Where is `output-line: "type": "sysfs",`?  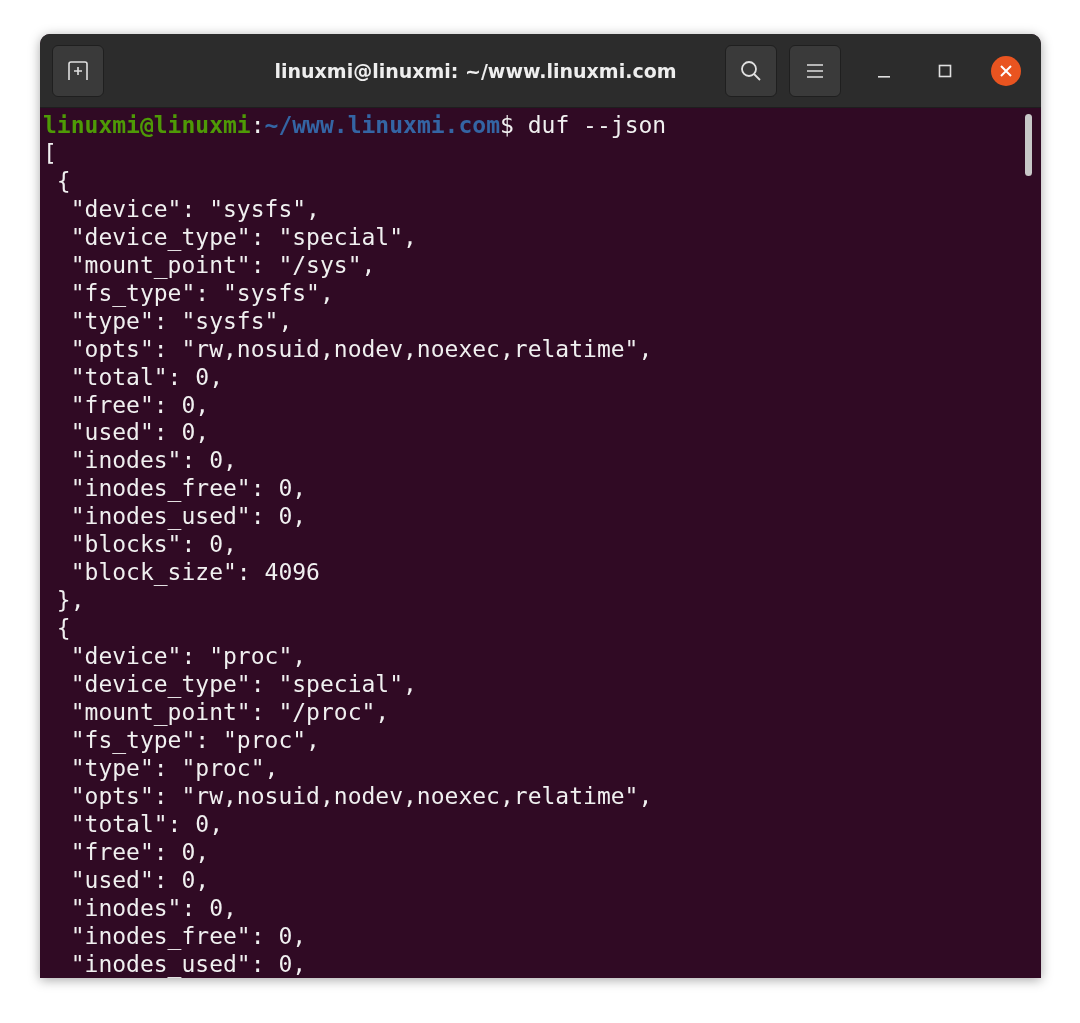
output-line: "type": "sysfs", is located at coordinates (181, 320).